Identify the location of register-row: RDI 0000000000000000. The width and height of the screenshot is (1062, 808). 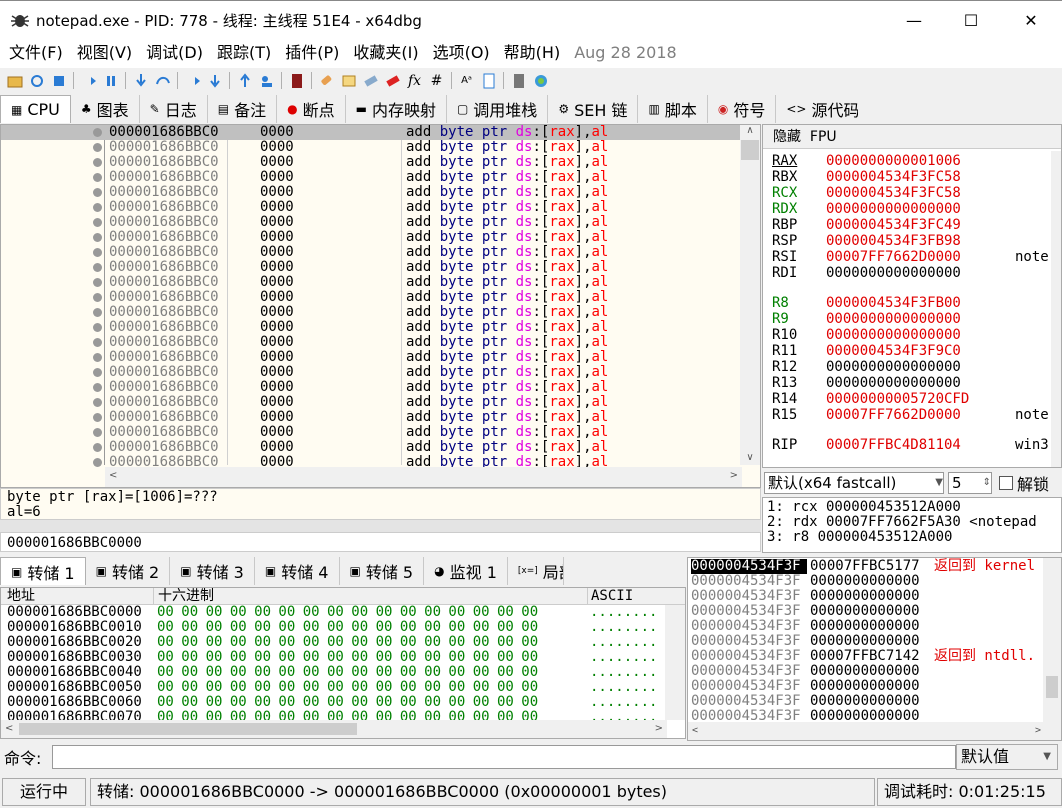
(912, 273).